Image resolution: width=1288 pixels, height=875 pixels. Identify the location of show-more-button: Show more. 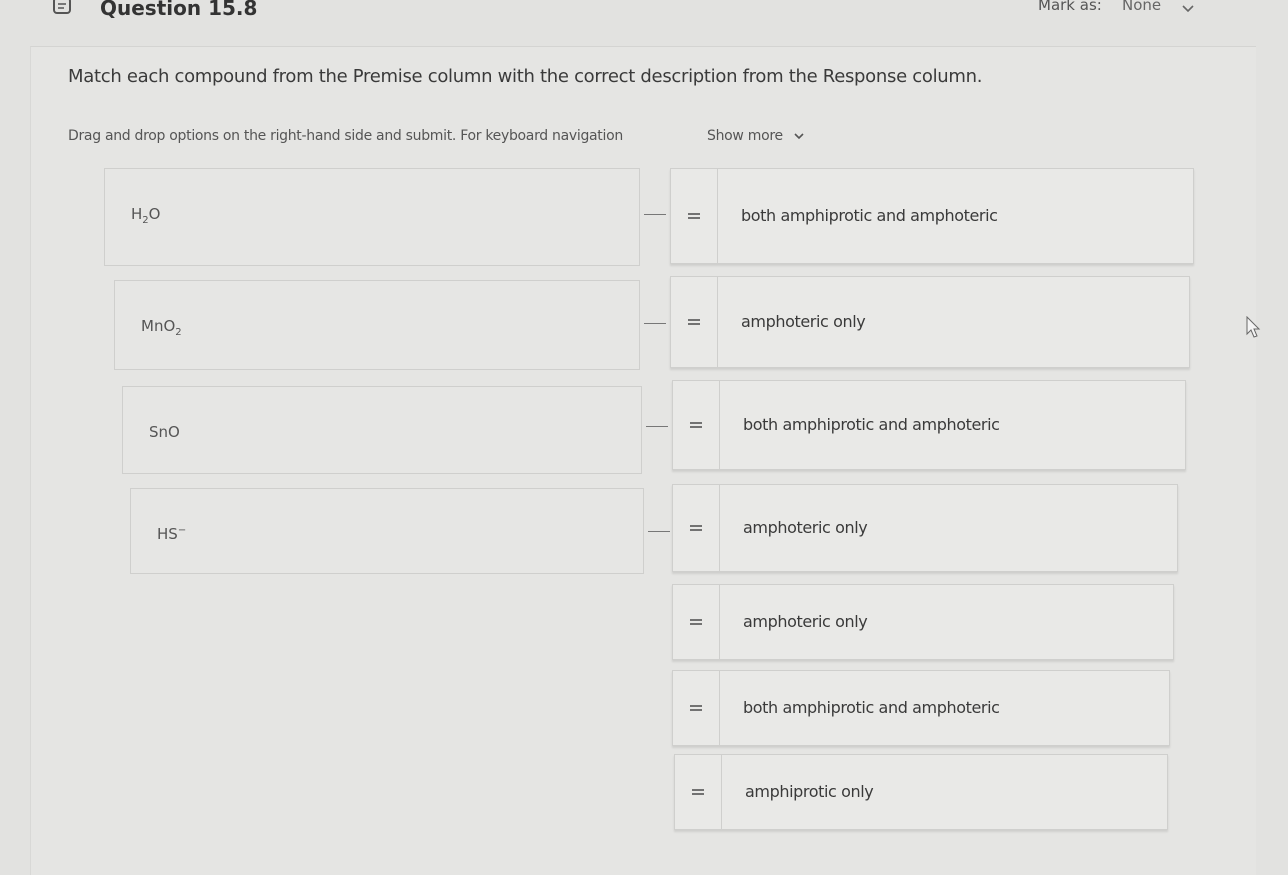
(756, 136).